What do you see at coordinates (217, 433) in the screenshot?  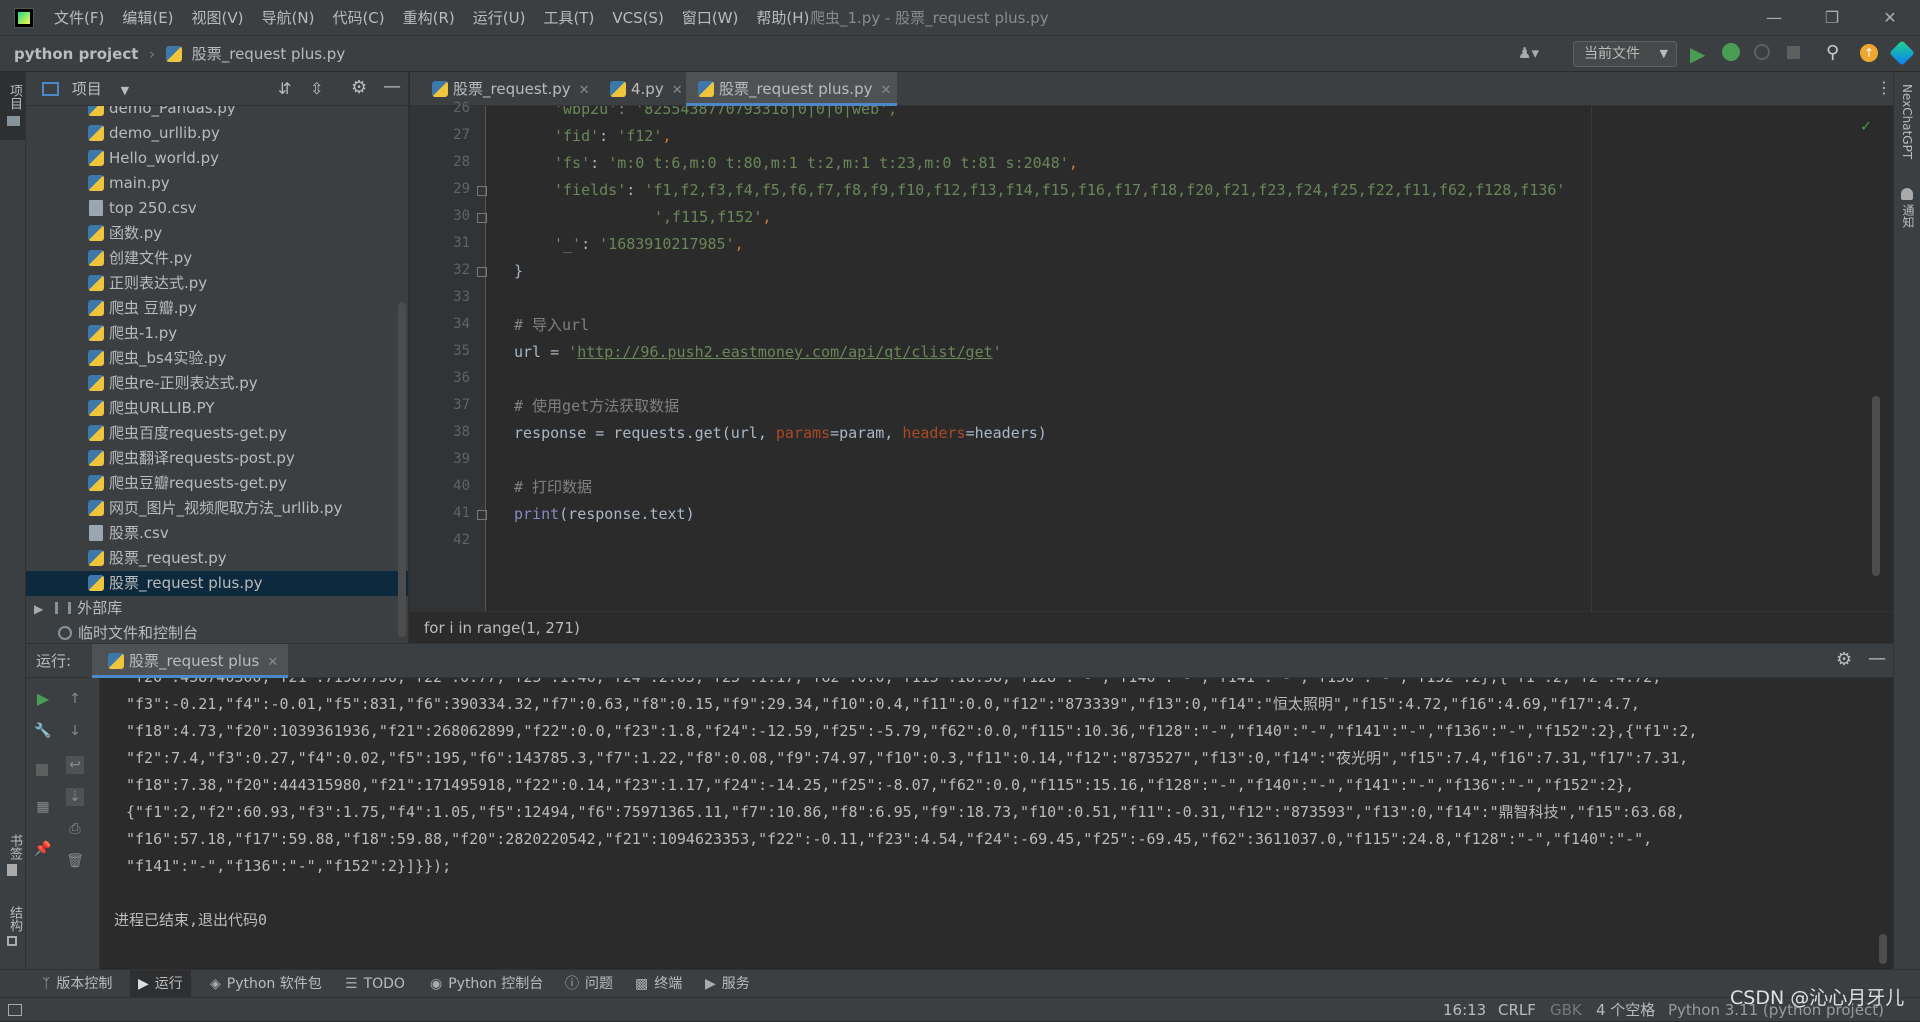 I see `tree-file: 爬虫百度requests-get.py` at bounding box center [217, 433].